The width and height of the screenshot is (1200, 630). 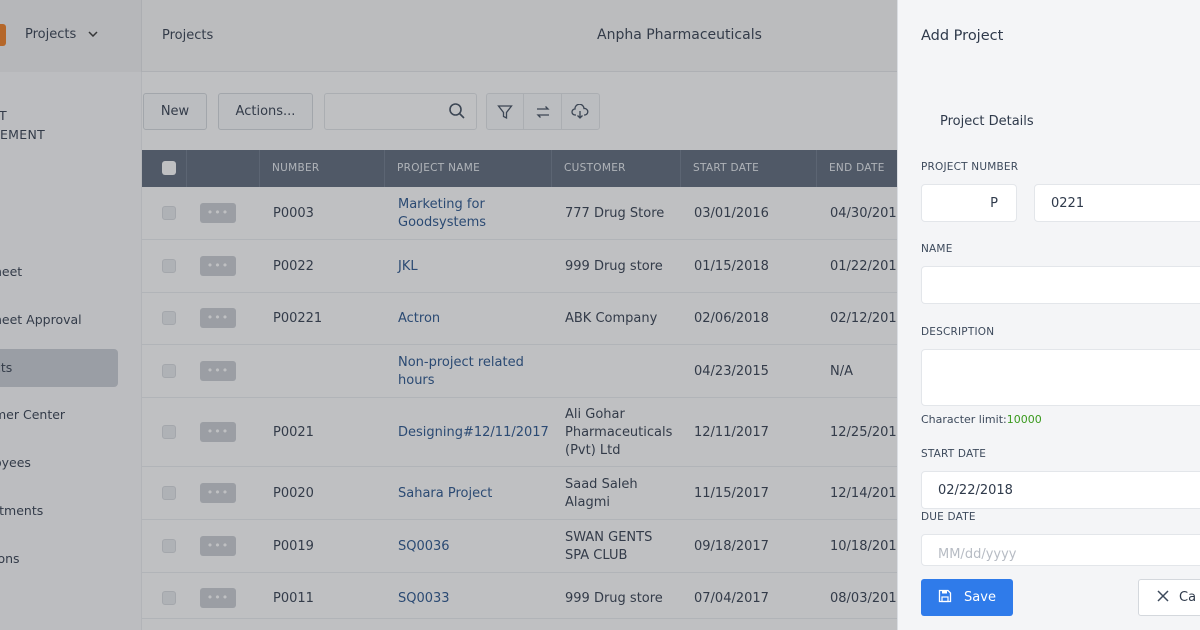 What do you see at coordinates (948, 517) in the screenshot?
I see `due-date-label: DUE DATE` at bounding box center [948, 517].